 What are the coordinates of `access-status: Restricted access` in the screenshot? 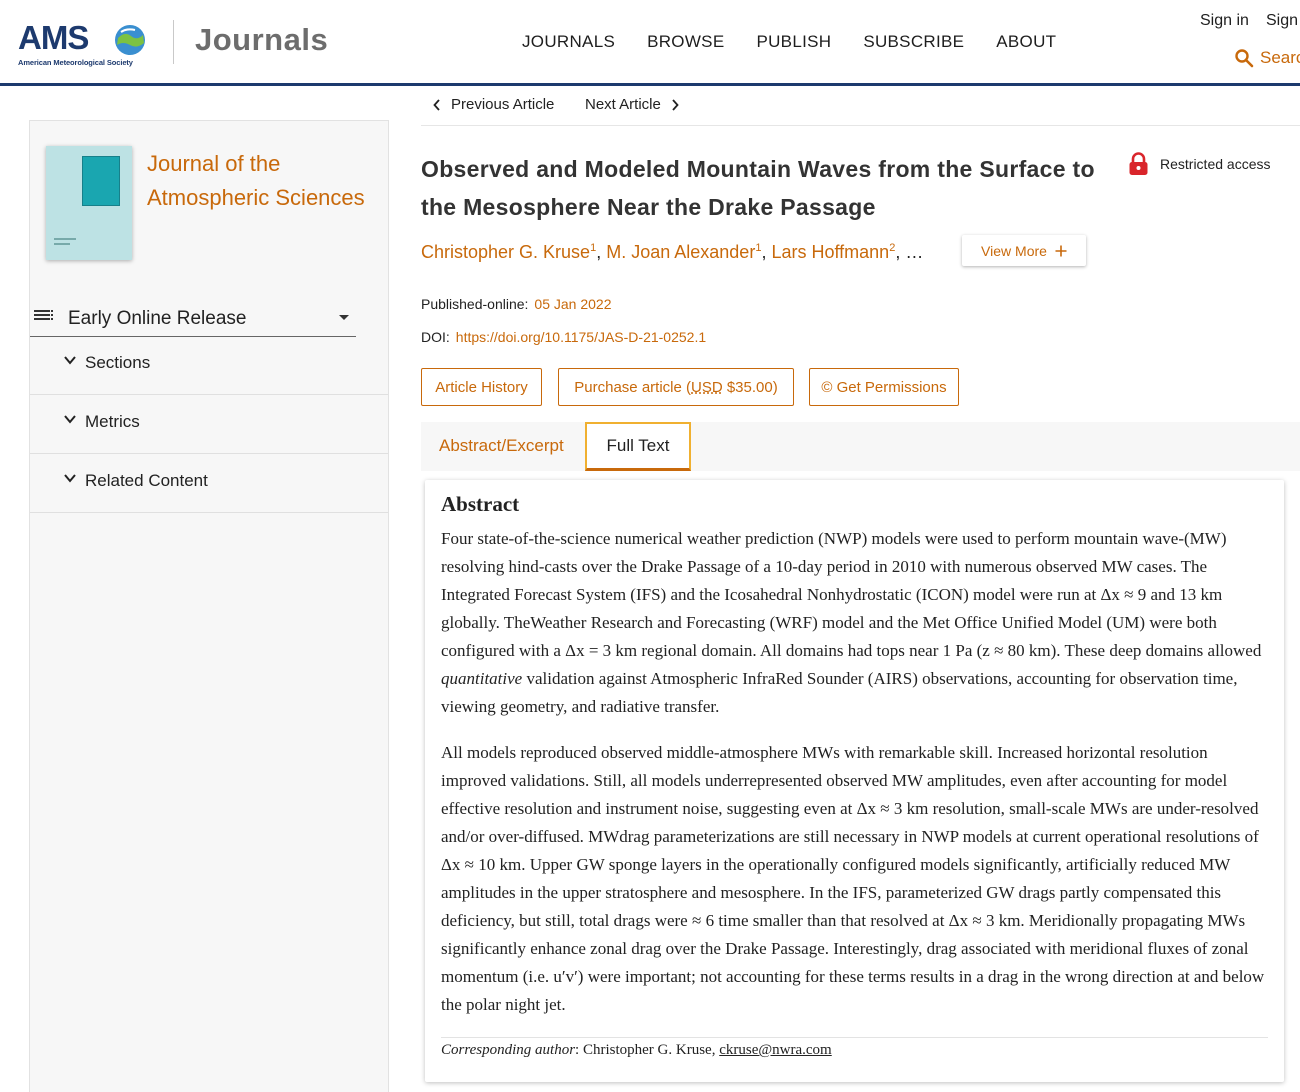 It's located at (1199, 164).